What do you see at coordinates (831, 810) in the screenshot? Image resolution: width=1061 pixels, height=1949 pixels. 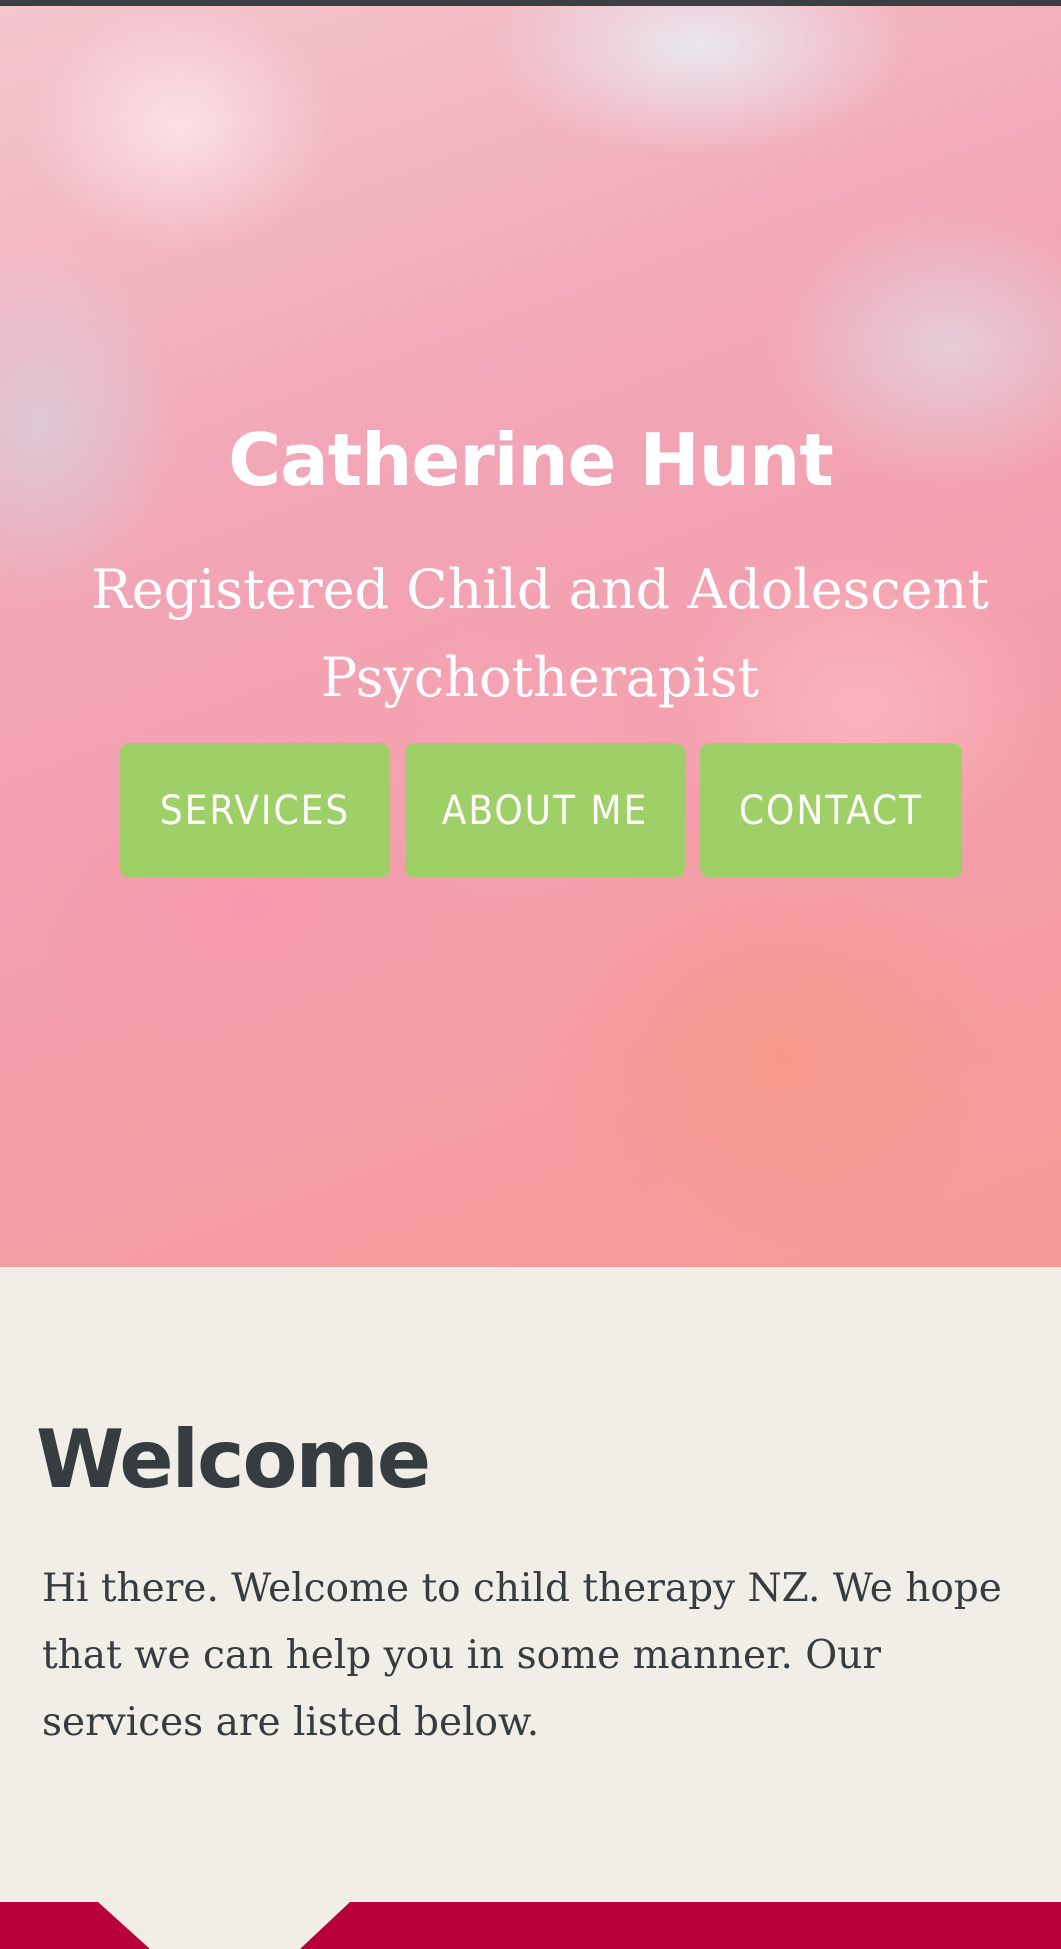 I see `contact-button: CONTACT` at bounding box center [831, 810].